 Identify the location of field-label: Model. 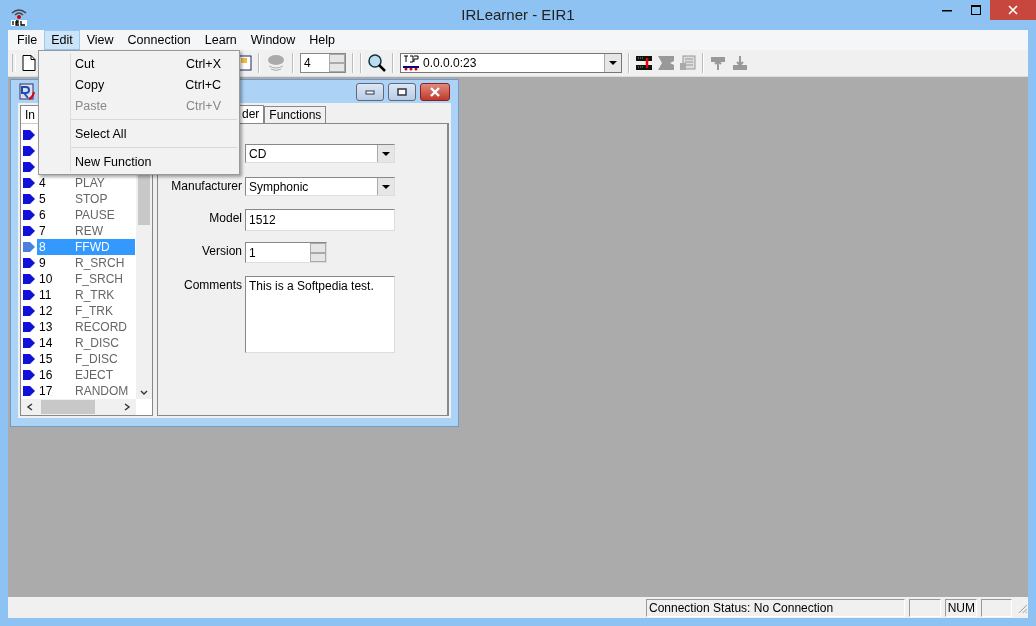
(225, 219).